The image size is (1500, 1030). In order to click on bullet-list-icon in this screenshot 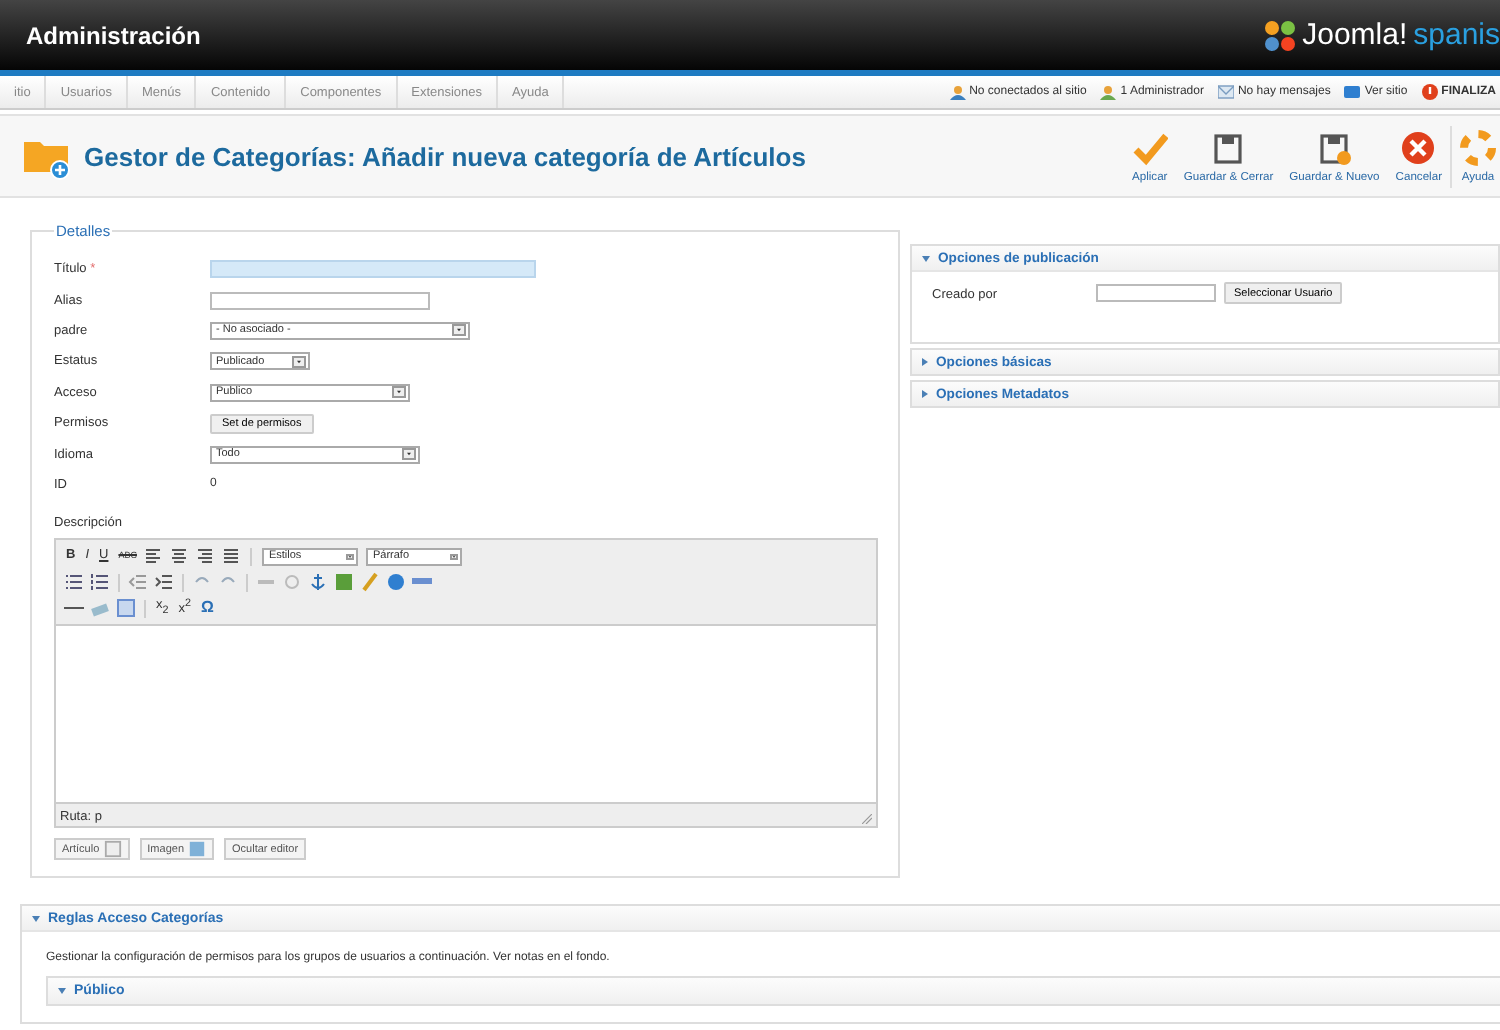, I will do `click(74, 582)`.